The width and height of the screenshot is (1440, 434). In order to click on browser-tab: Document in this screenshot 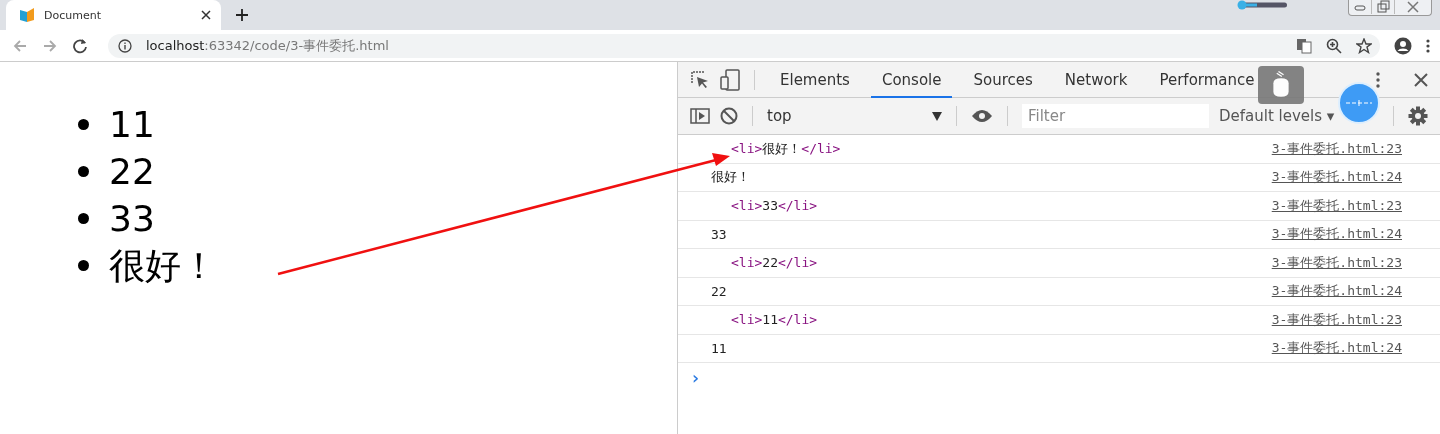, I will do `click(113, 15)`.